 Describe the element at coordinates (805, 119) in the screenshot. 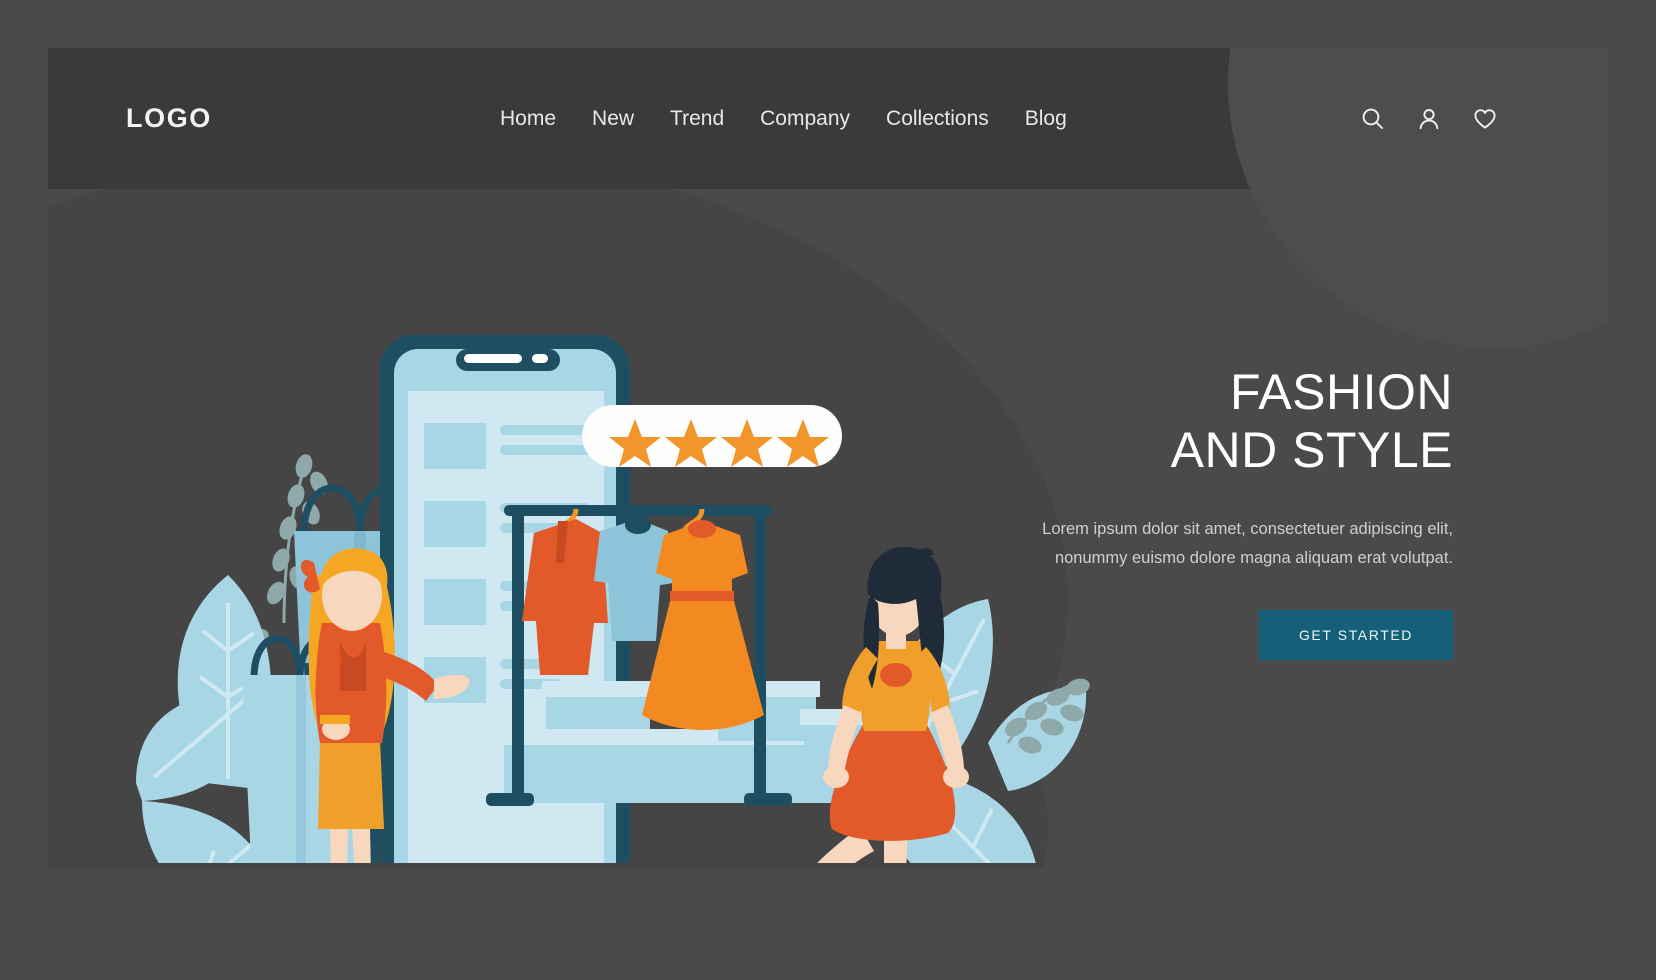

I see `nav-item-company: Company` at that location.